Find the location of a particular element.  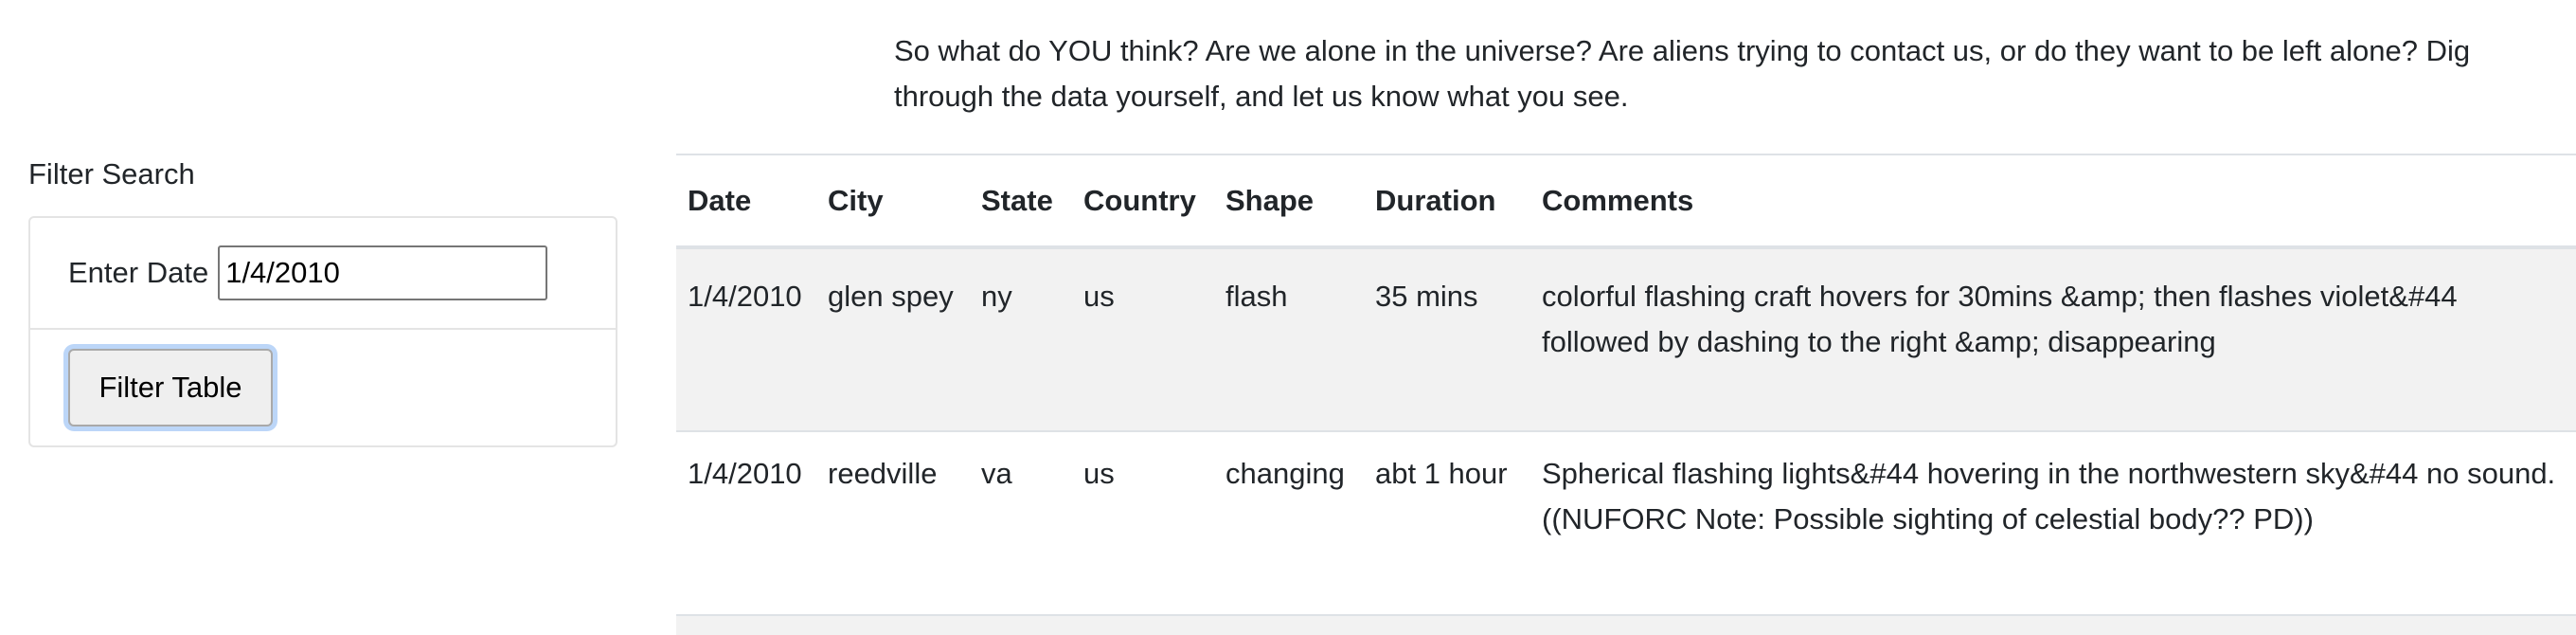

filter-search-heading: Filter Search is located at coordinates (111, 173).